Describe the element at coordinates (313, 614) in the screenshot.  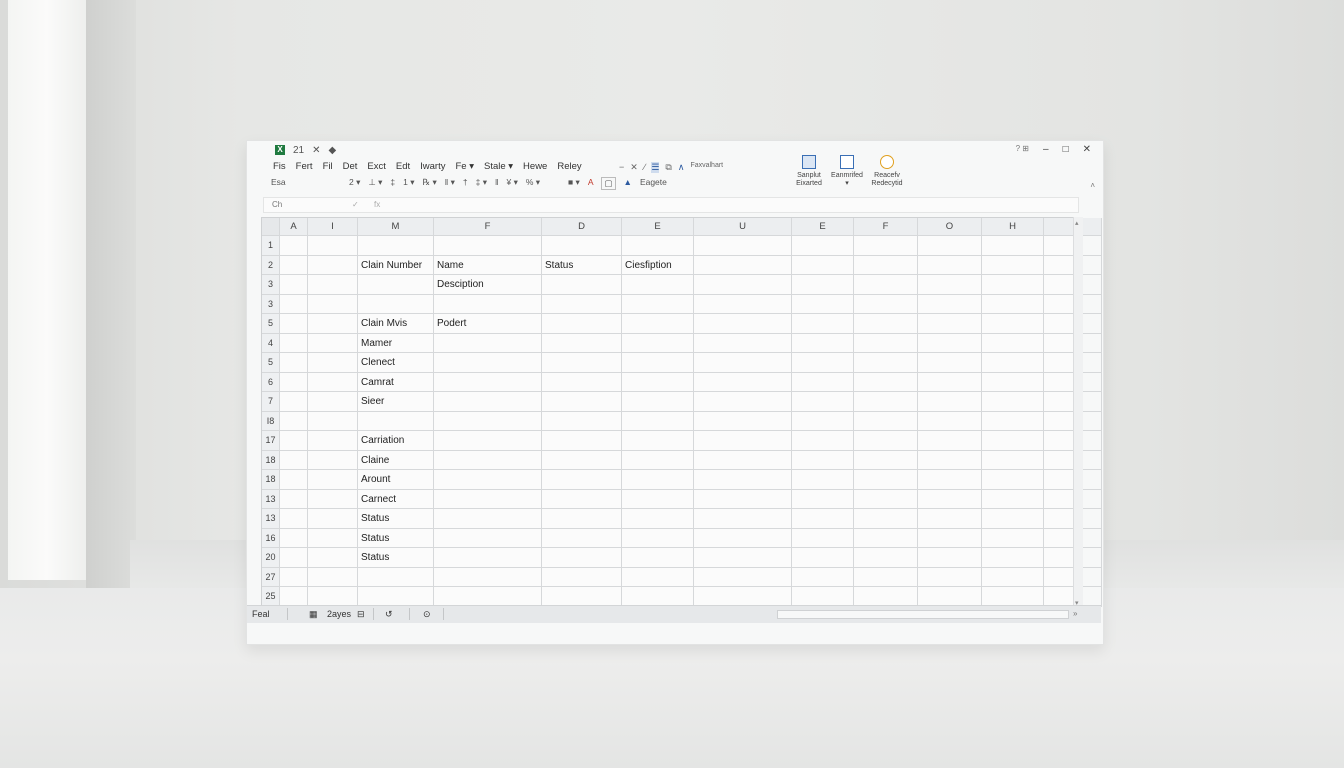
I see `sheet-icon: ▦` at that location.